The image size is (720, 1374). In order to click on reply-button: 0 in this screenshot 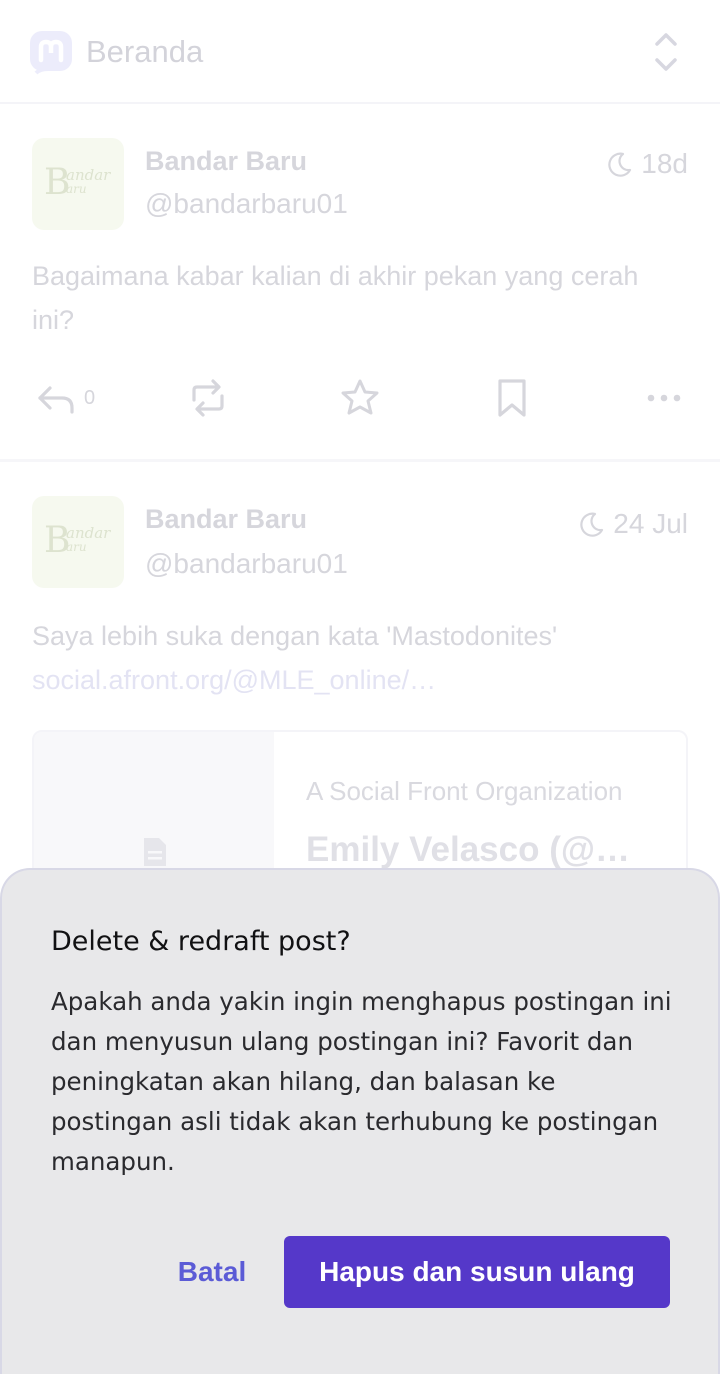, I will do `click(64, 398)`.